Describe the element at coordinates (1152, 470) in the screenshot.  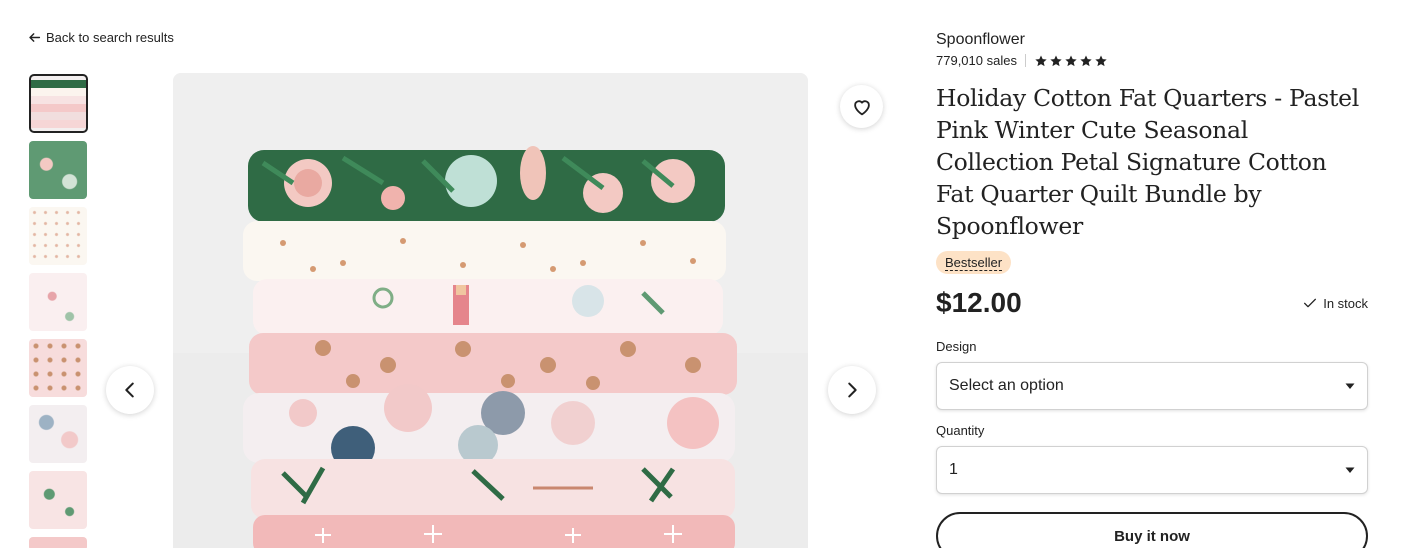
I see `quantity-select: 1` at that location.